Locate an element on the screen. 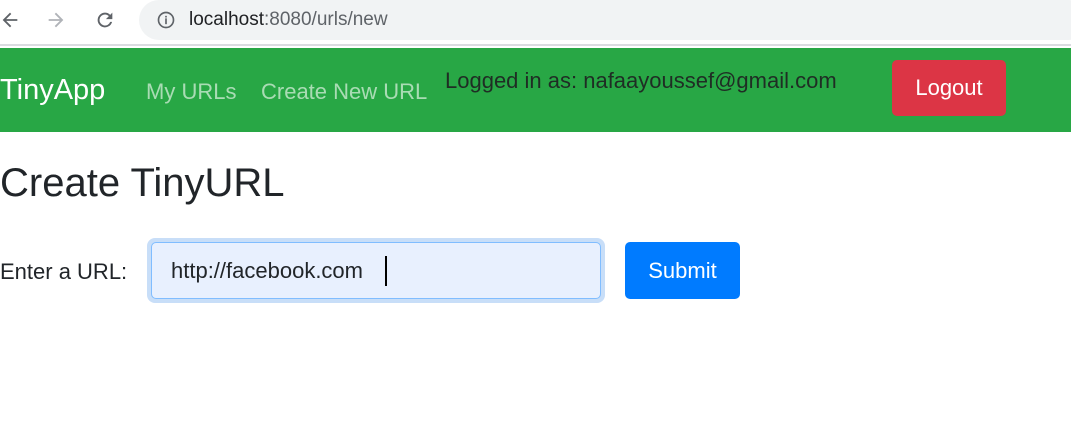  url-path: :8080/urls/new is located at coordinates (326, 19).